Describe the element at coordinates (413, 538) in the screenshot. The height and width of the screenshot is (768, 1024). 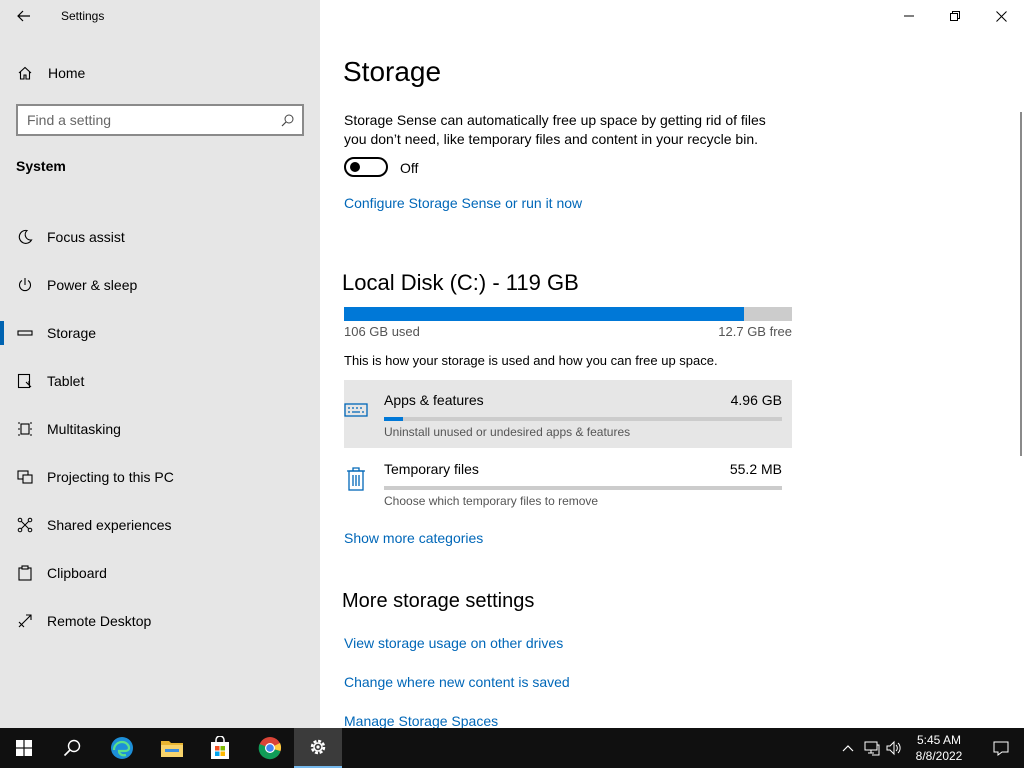
I see `show-more-categories-link: Show more categories` at that location.